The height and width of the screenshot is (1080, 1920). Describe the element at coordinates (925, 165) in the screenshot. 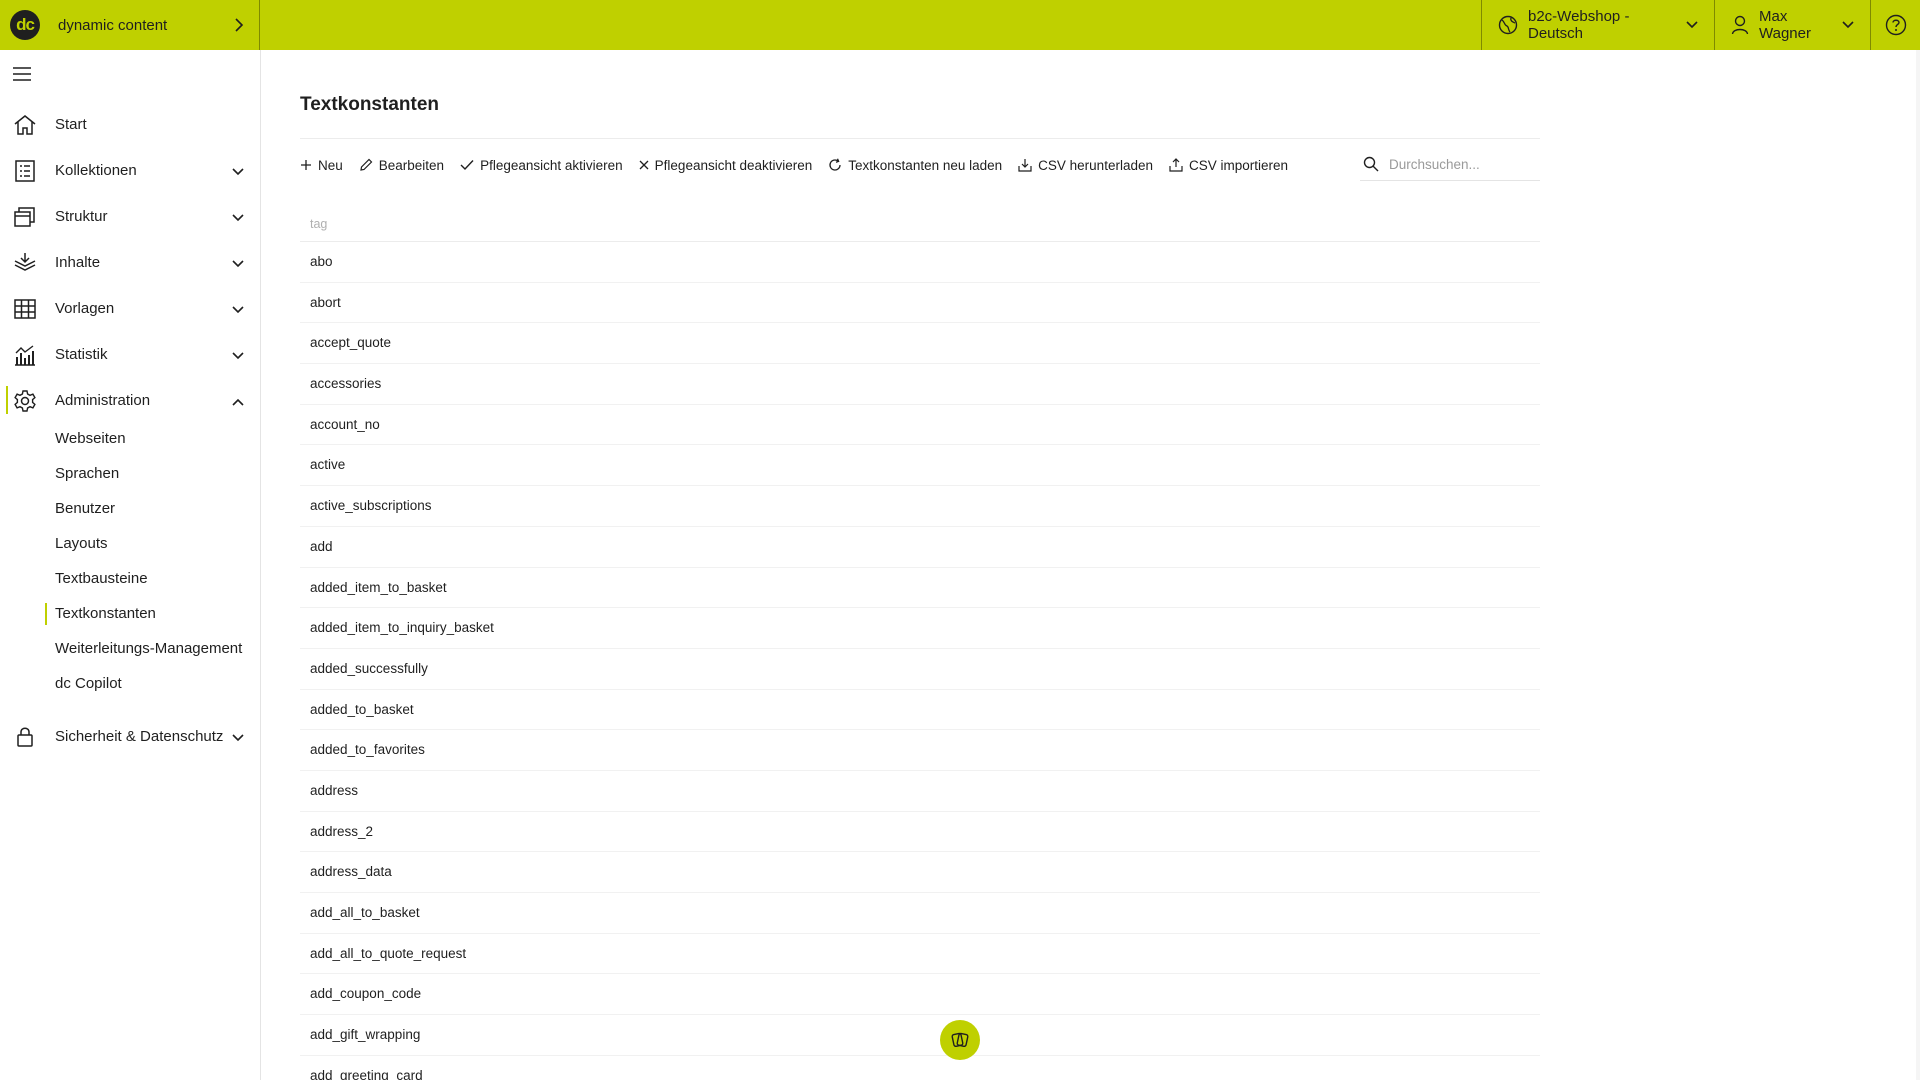

I see `reload-button-label: Textkonstanten neu laden` at that location.